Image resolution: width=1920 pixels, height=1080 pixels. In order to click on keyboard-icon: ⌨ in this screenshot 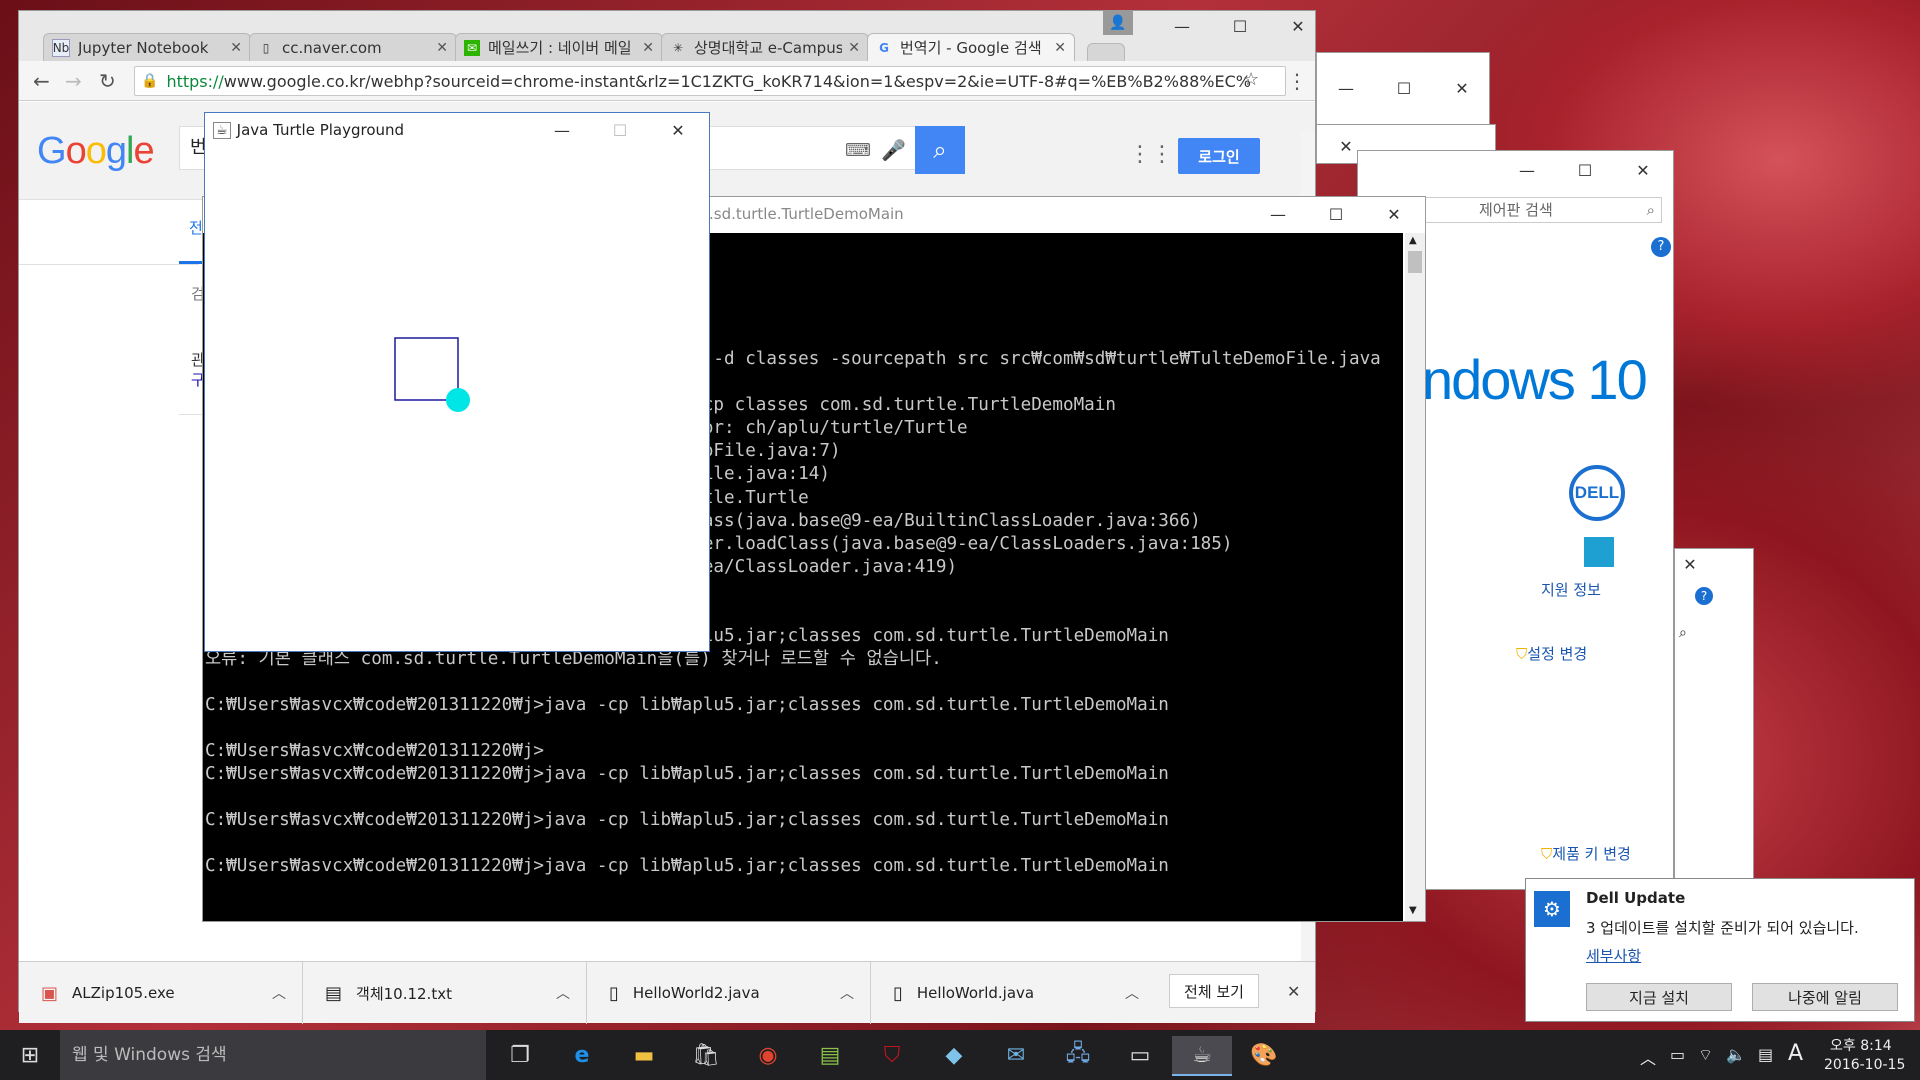, I will do `click(858, 150)`.